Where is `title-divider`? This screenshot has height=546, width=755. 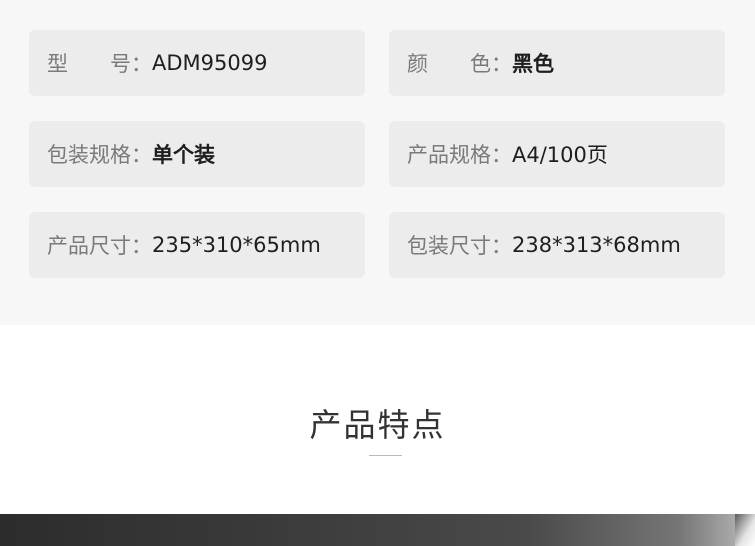
title-divider is located at coordinates (385, 455).